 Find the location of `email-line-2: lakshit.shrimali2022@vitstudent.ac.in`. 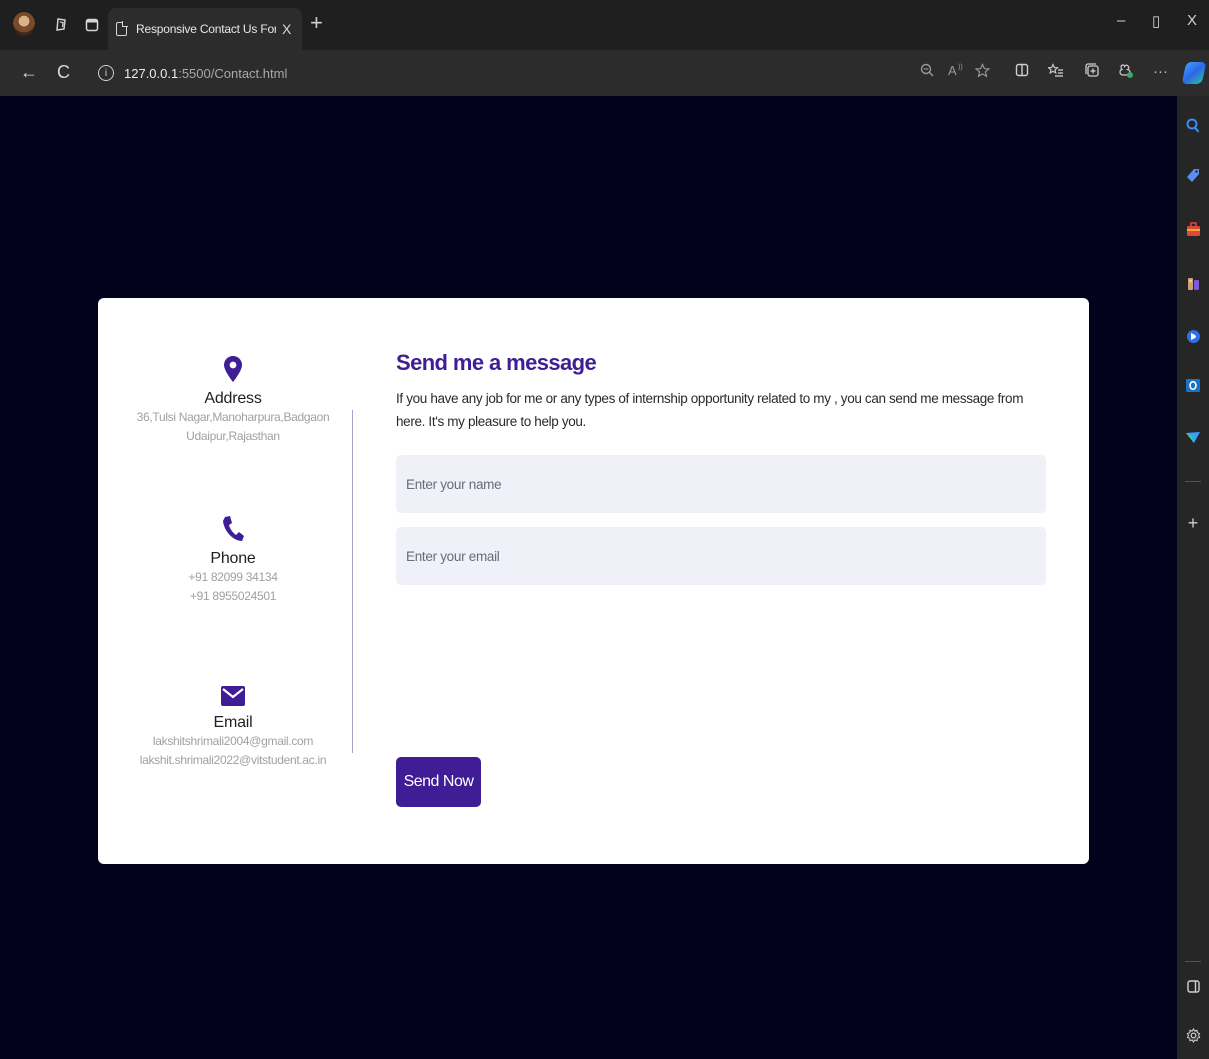

email-line-2: lakshit.shrimali2022@vitstudent.ac.in is located at coordinates (233, 760).